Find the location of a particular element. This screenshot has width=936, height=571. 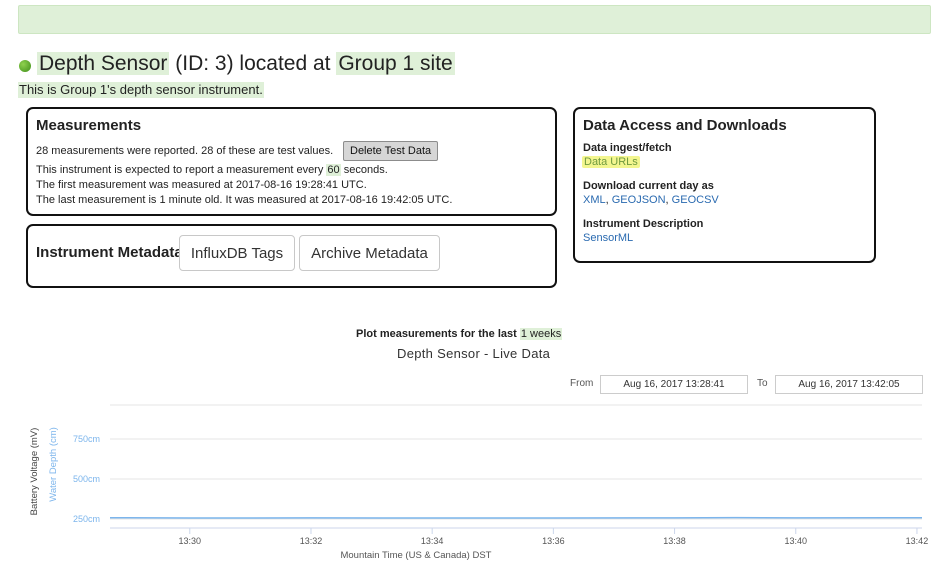

data-urls-link: Data URLs is located at coordinates (611, 162).